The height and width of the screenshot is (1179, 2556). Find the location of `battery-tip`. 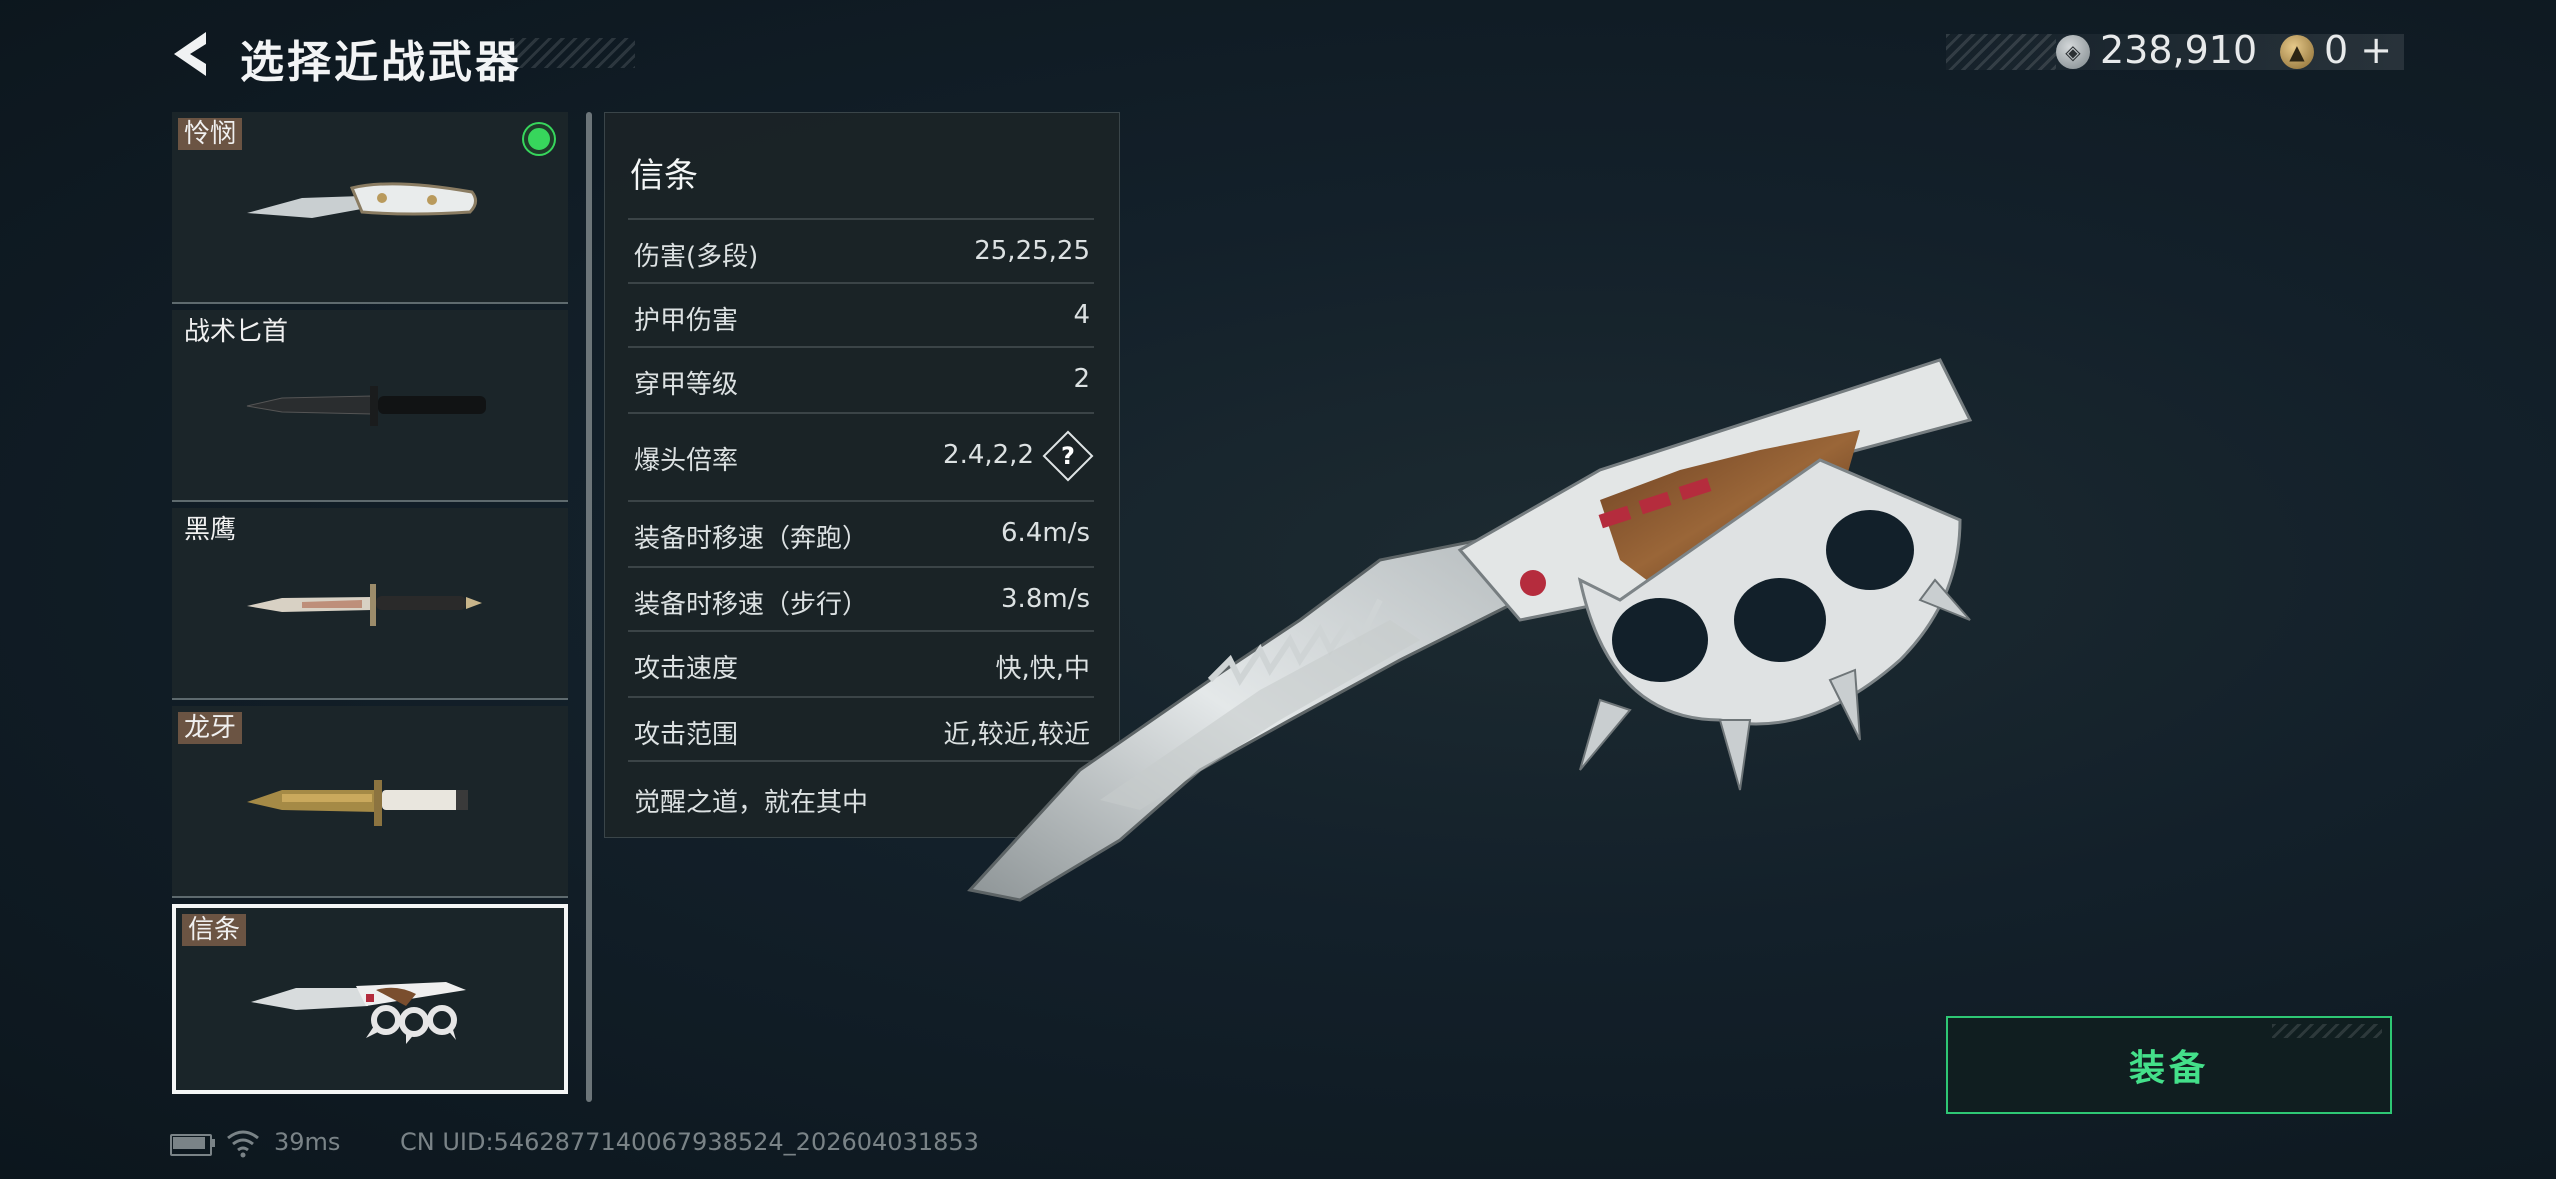

battery-tip is located at coordinates (213, 1143).